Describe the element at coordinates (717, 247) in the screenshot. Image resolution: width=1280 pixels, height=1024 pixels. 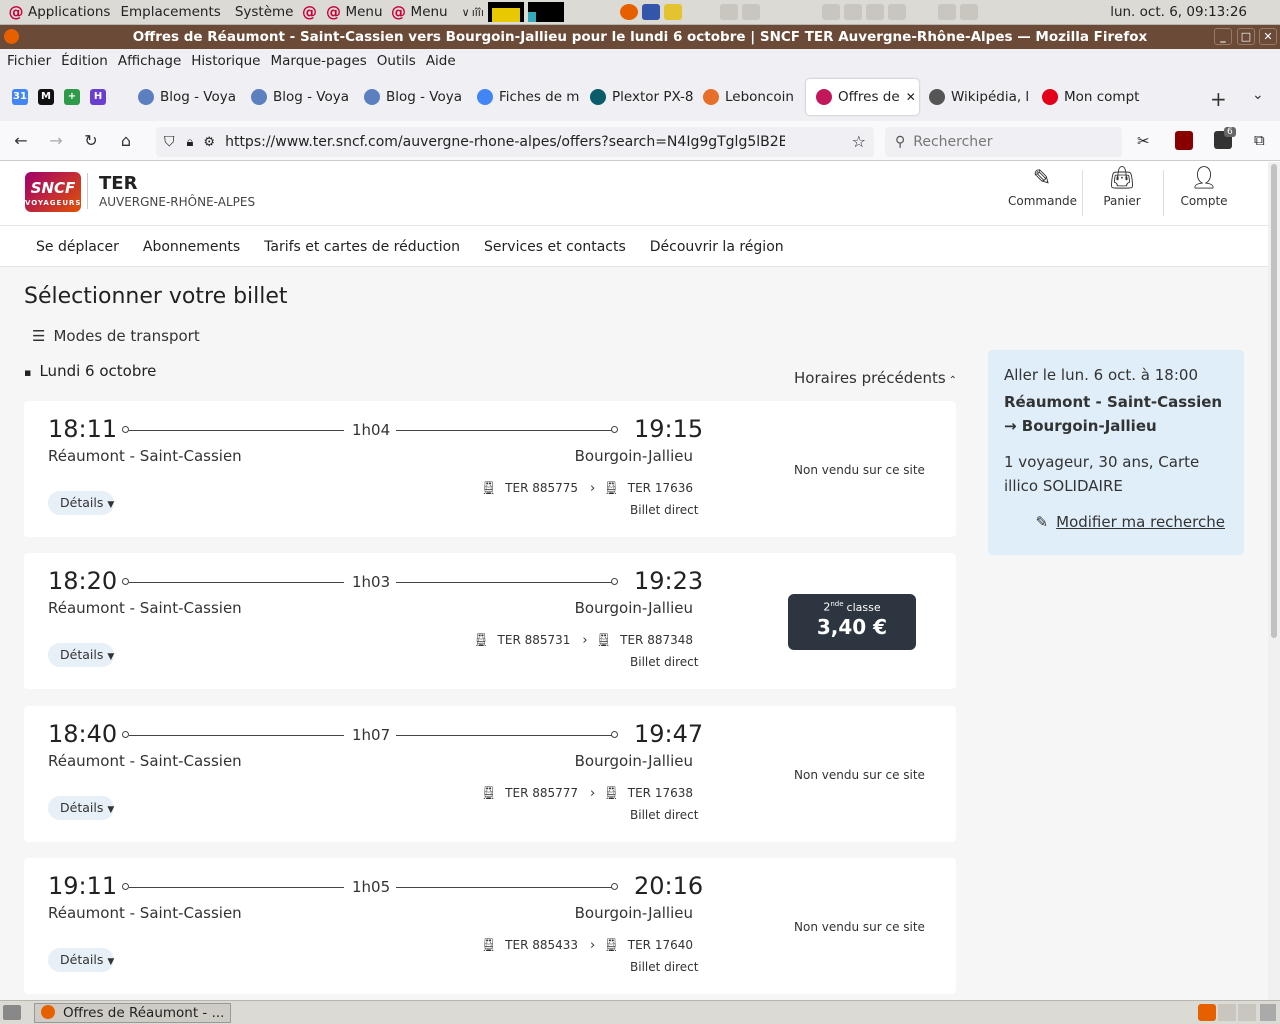
I see `nav-decouvrir: Découvrir la région` at that location.